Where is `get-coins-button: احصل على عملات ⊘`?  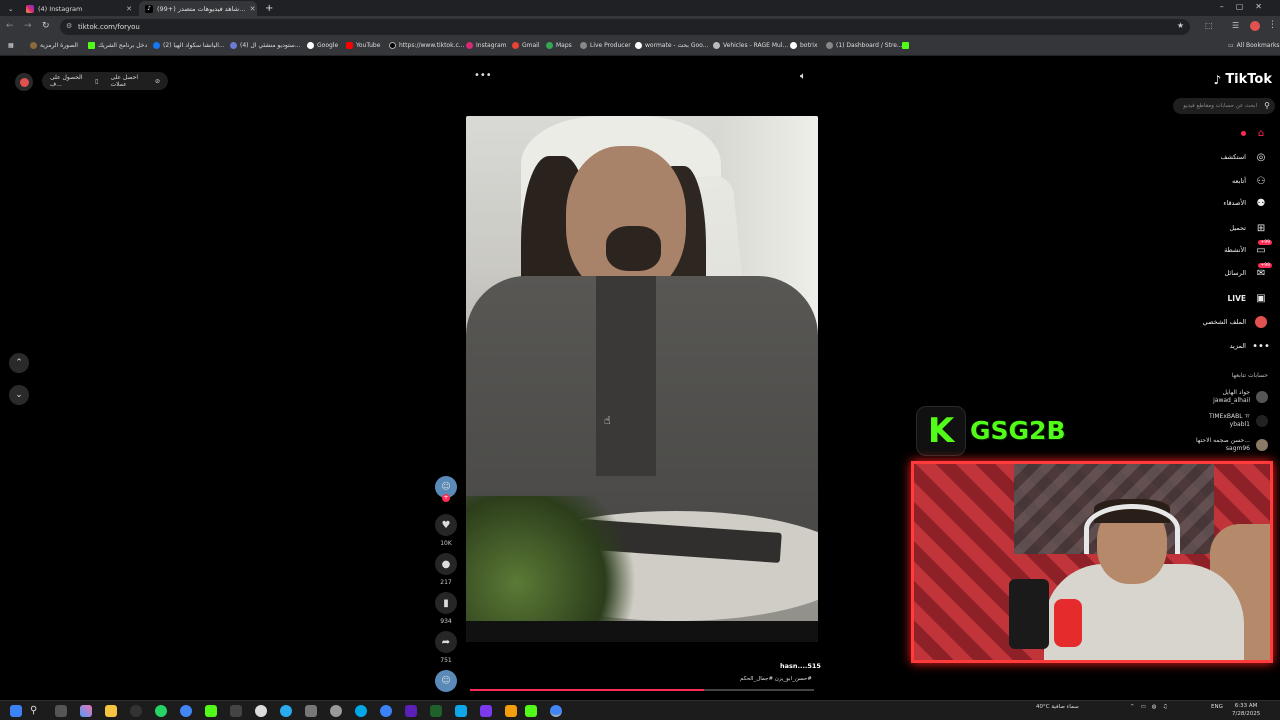 get-coins-button: احصل على عملات ⊘ is located at coordinates (135, 81).